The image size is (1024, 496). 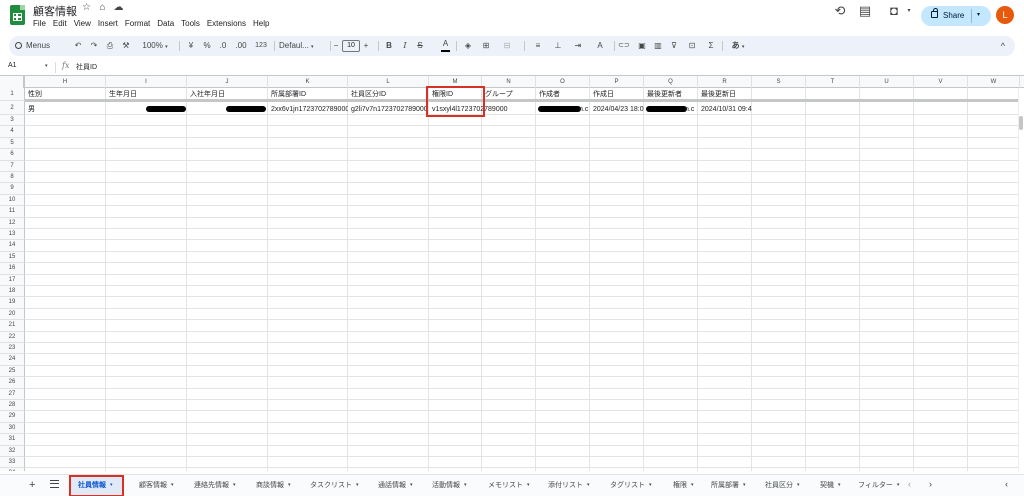 What do you see at coordinates (165, 23) in the screenshot?
I see `menu-data: Data` at bounding box center [165, 23].